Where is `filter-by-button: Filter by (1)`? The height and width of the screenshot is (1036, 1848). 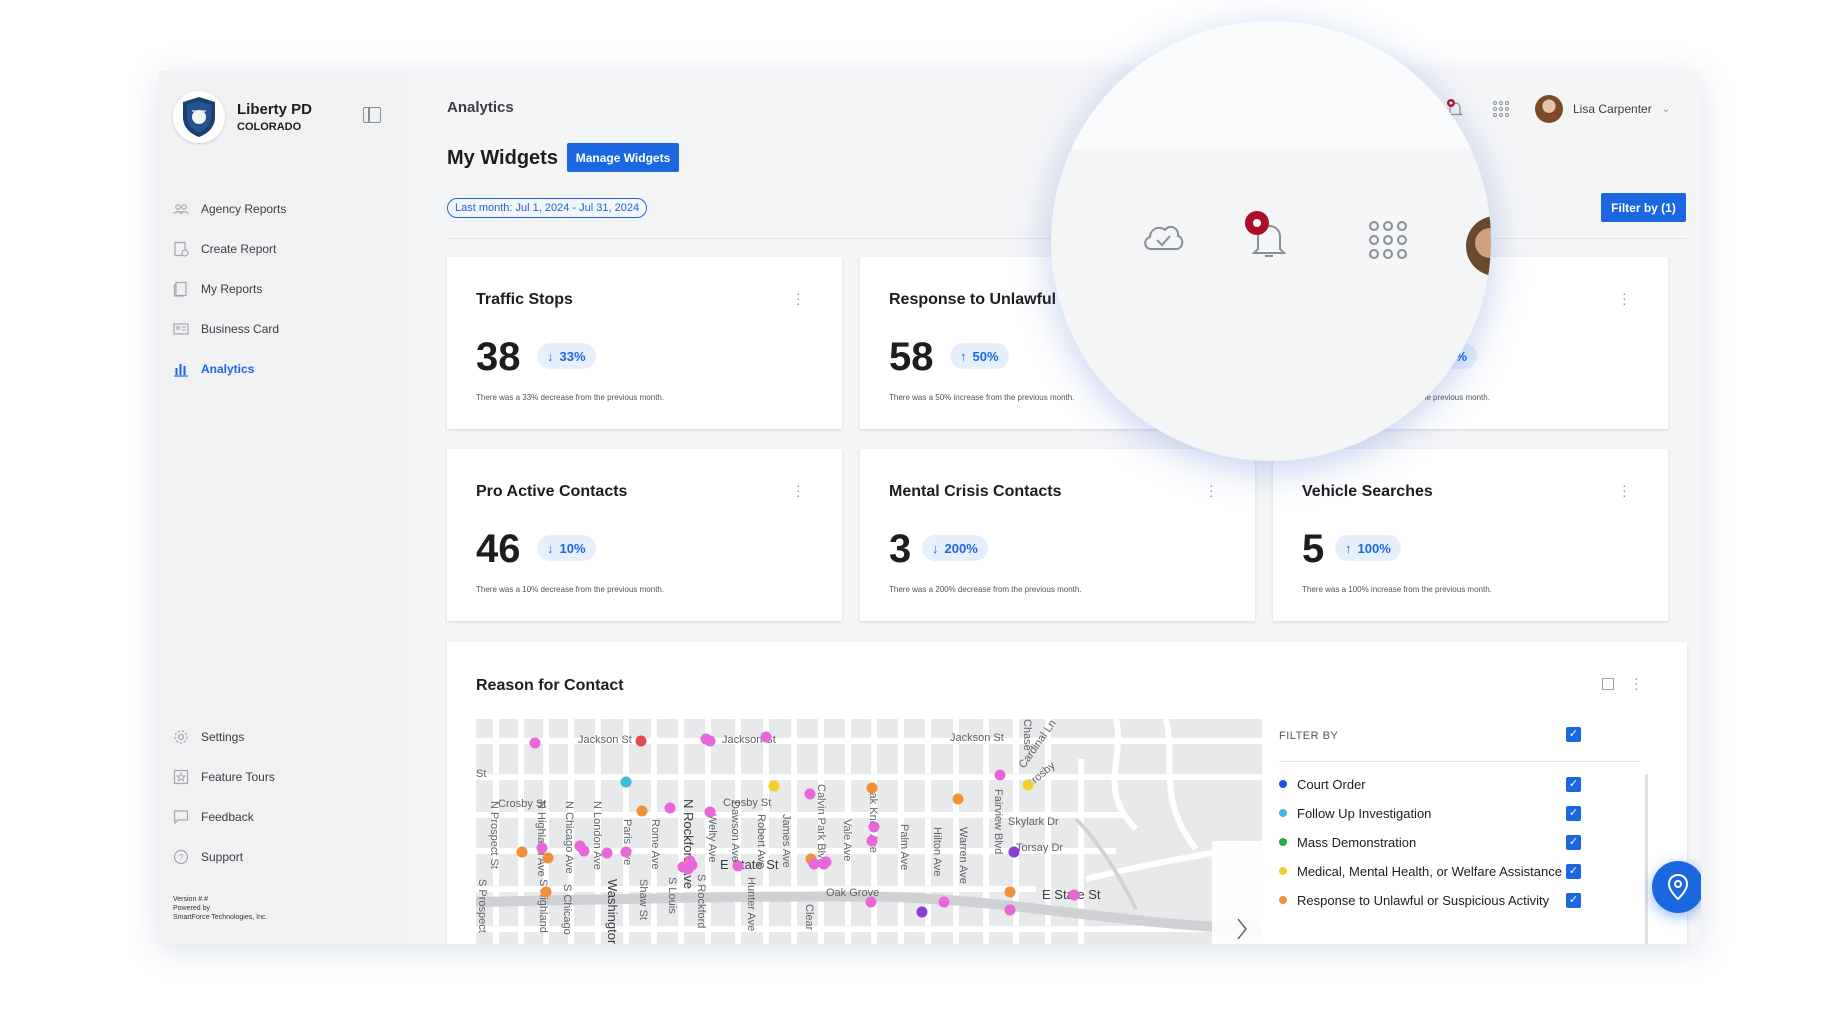
filter-by-button: Filter by (1) is located at coordinates (1643, 207).